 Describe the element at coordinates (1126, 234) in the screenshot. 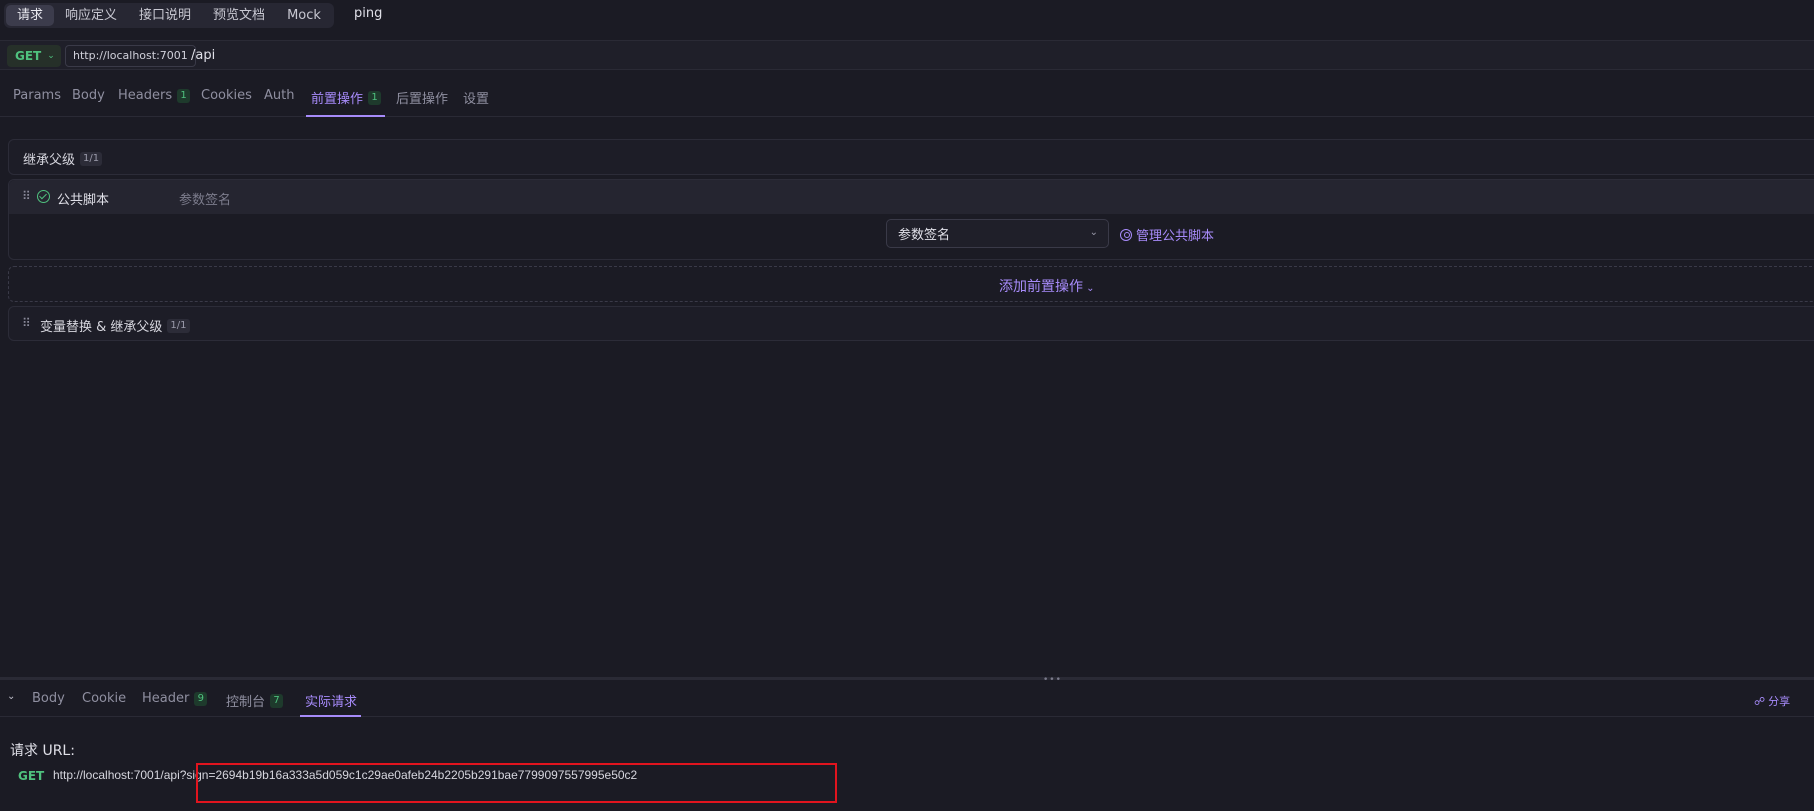

I see `gear-icon` at that location.